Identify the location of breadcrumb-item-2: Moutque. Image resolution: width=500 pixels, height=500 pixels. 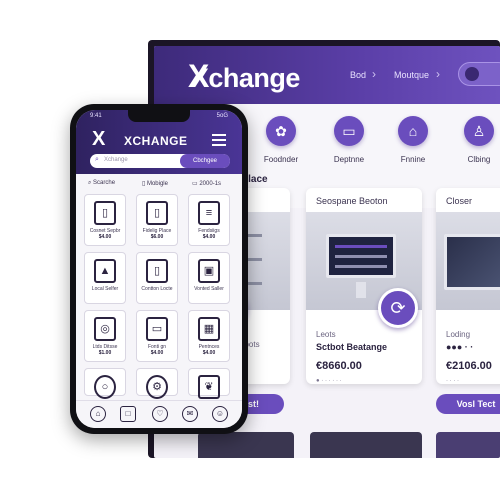
(411, 75).